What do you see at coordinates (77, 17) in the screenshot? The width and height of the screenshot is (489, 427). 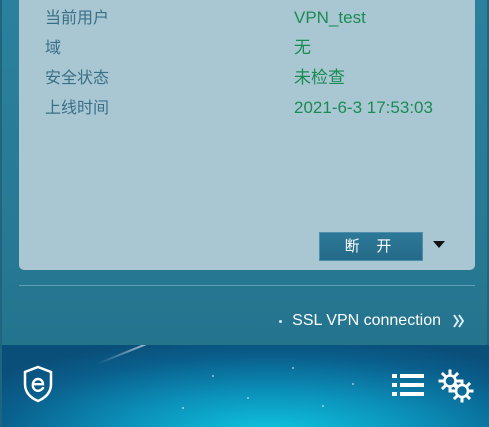 I see `current-user-label: 当前用户` at bounding box center [77, 17].